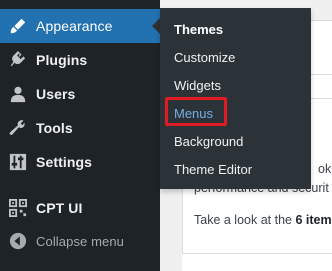 The width and height of the screenshot is (332, 271). What do you see at coordinates (257, 262) in the screenshot?
I see `panel-footer` at bounding box center [257, 262].